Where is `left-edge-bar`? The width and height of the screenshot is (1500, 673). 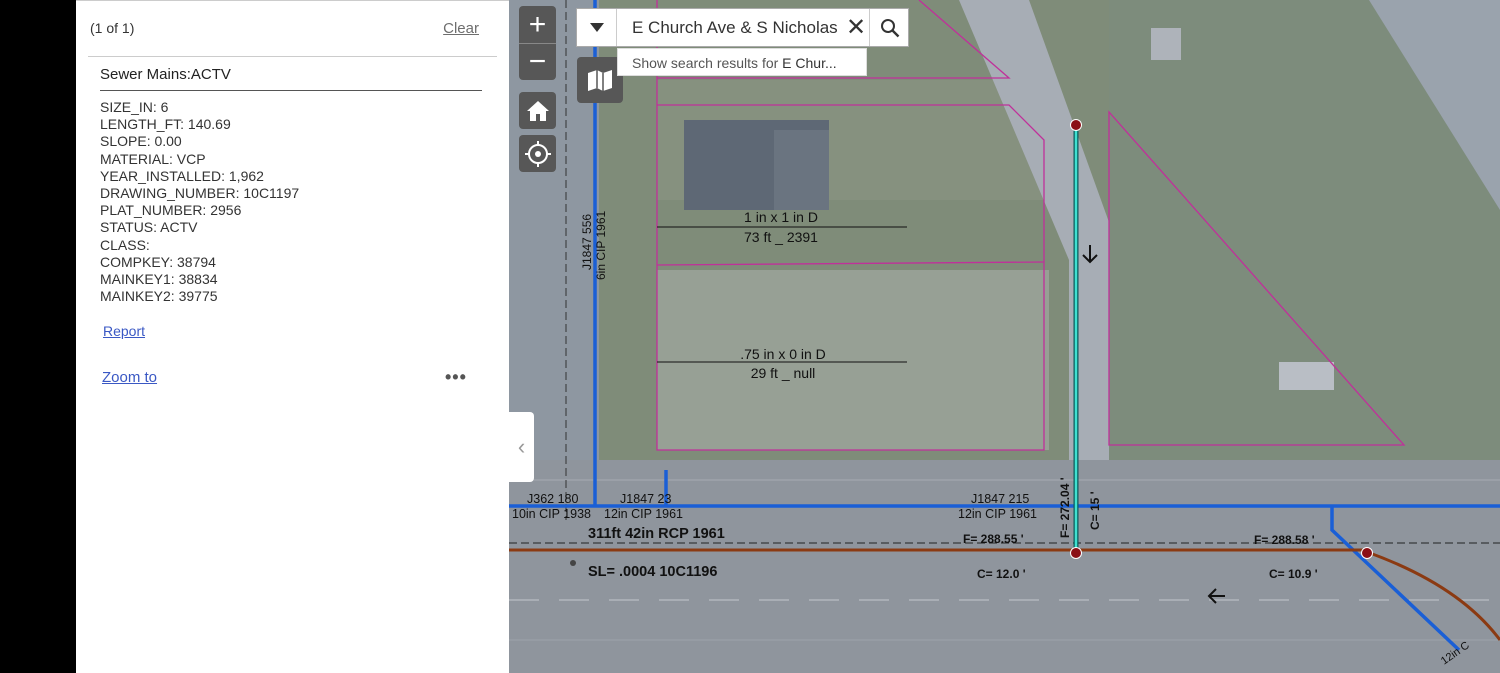 left-edge-bar is located at coordinates (38, 336).